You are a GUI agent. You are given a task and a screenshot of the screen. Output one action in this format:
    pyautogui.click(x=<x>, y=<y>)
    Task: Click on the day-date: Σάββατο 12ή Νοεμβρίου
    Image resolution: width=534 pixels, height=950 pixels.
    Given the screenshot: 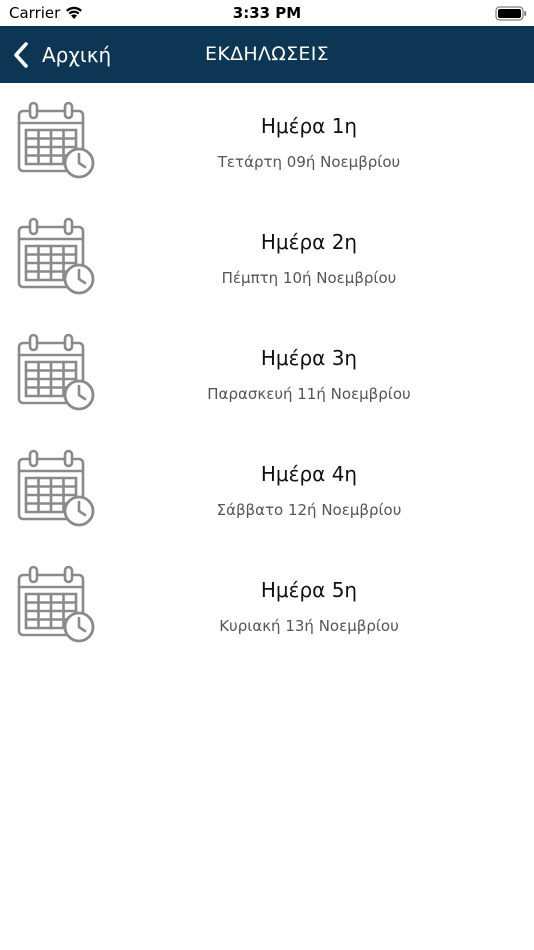 What is the action you would take?
    pyautogui.click(x=309, y=510)
    